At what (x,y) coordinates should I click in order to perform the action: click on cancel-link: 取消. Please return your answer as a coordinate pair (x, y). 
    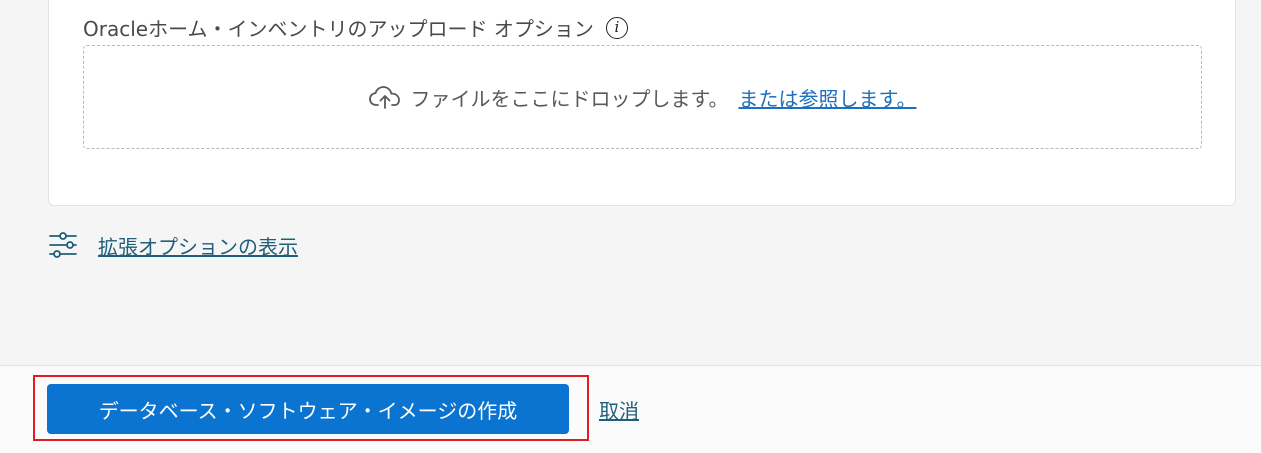
    Looking at the image, I should click on (619, 409).